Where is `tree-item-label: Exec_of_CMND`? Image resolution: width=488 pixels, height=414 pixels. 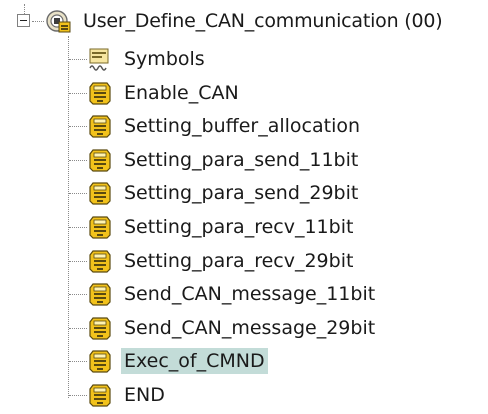
tree-item-label: Exec_of_CMND is located at coordinates (194, 361).